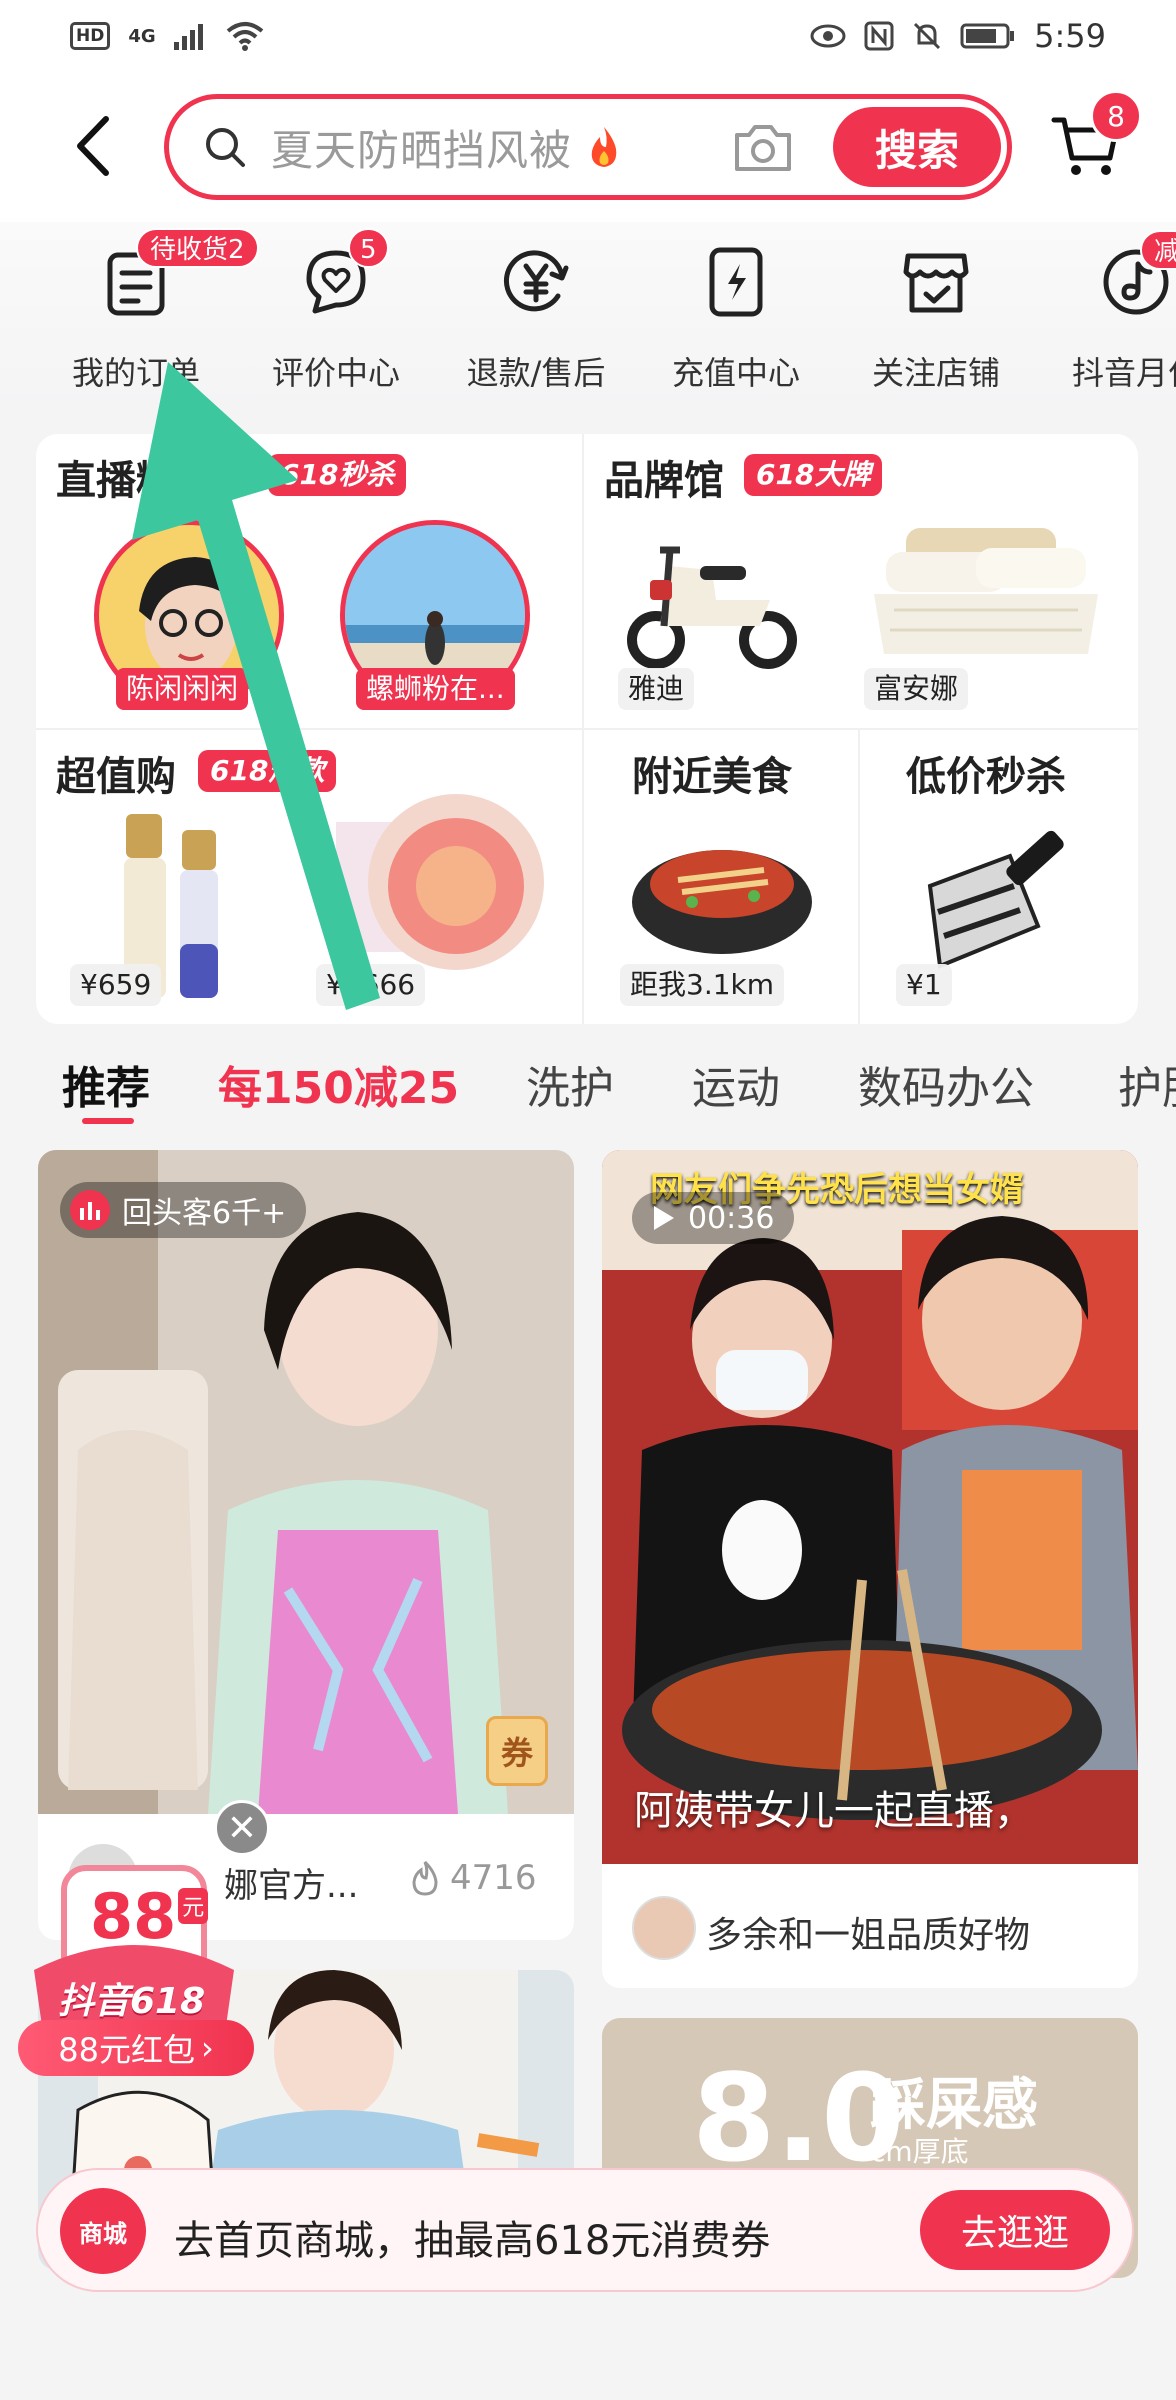  Describe the element at coordinates (116, 777) in the screenshot. I see `value-title: 超值购` at that location.